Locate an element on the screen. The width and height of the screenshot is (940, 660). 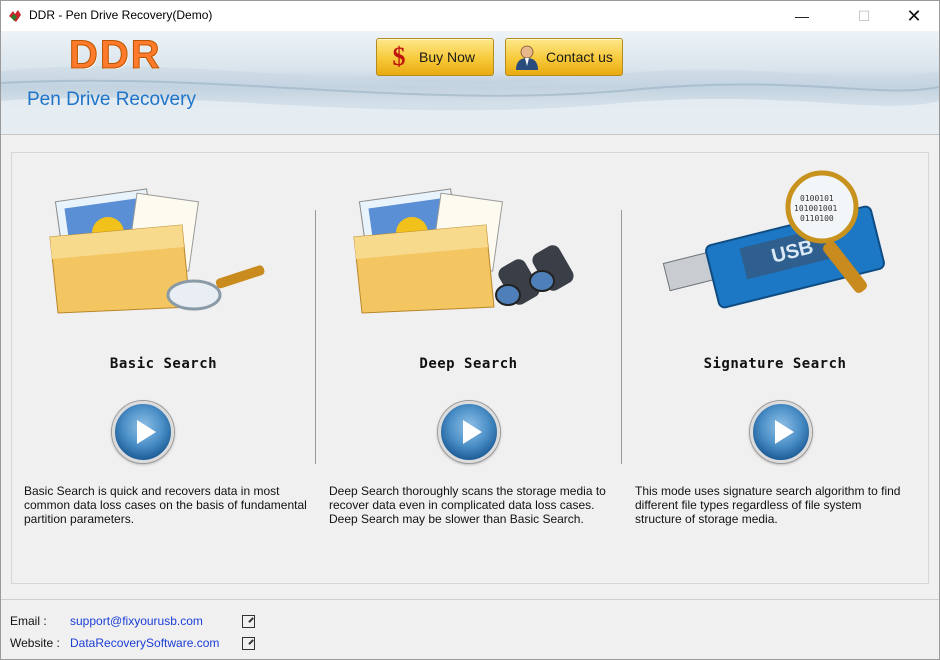
description-line: partition parameters. is located at coordinates (79, 519).